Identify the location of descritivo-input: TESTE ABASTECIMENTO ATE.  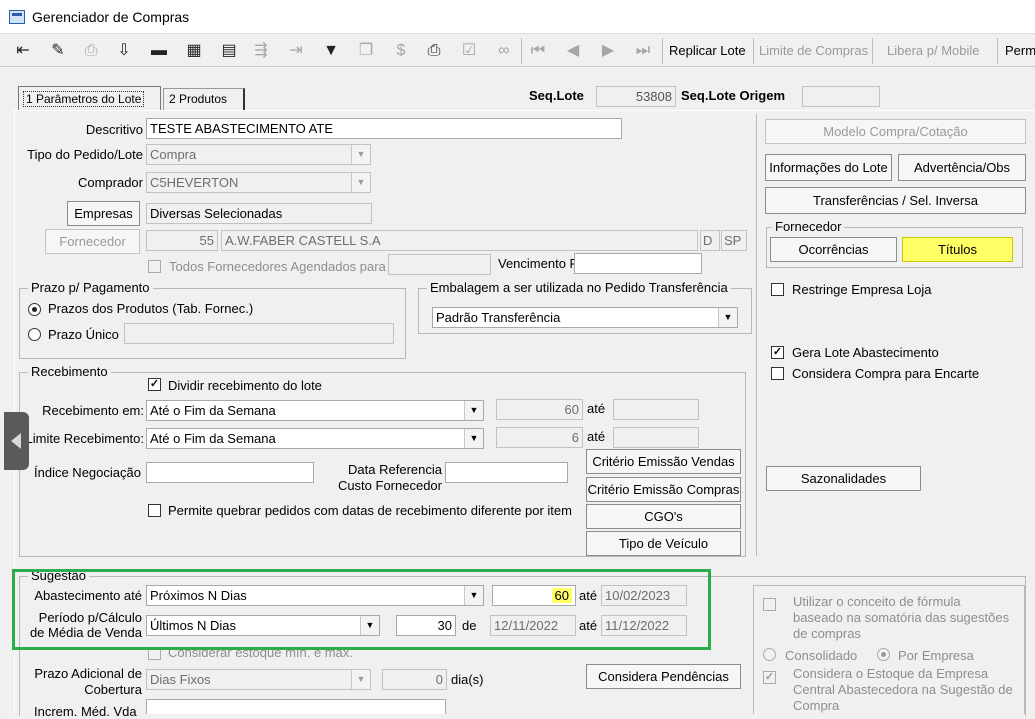
(384, 128).